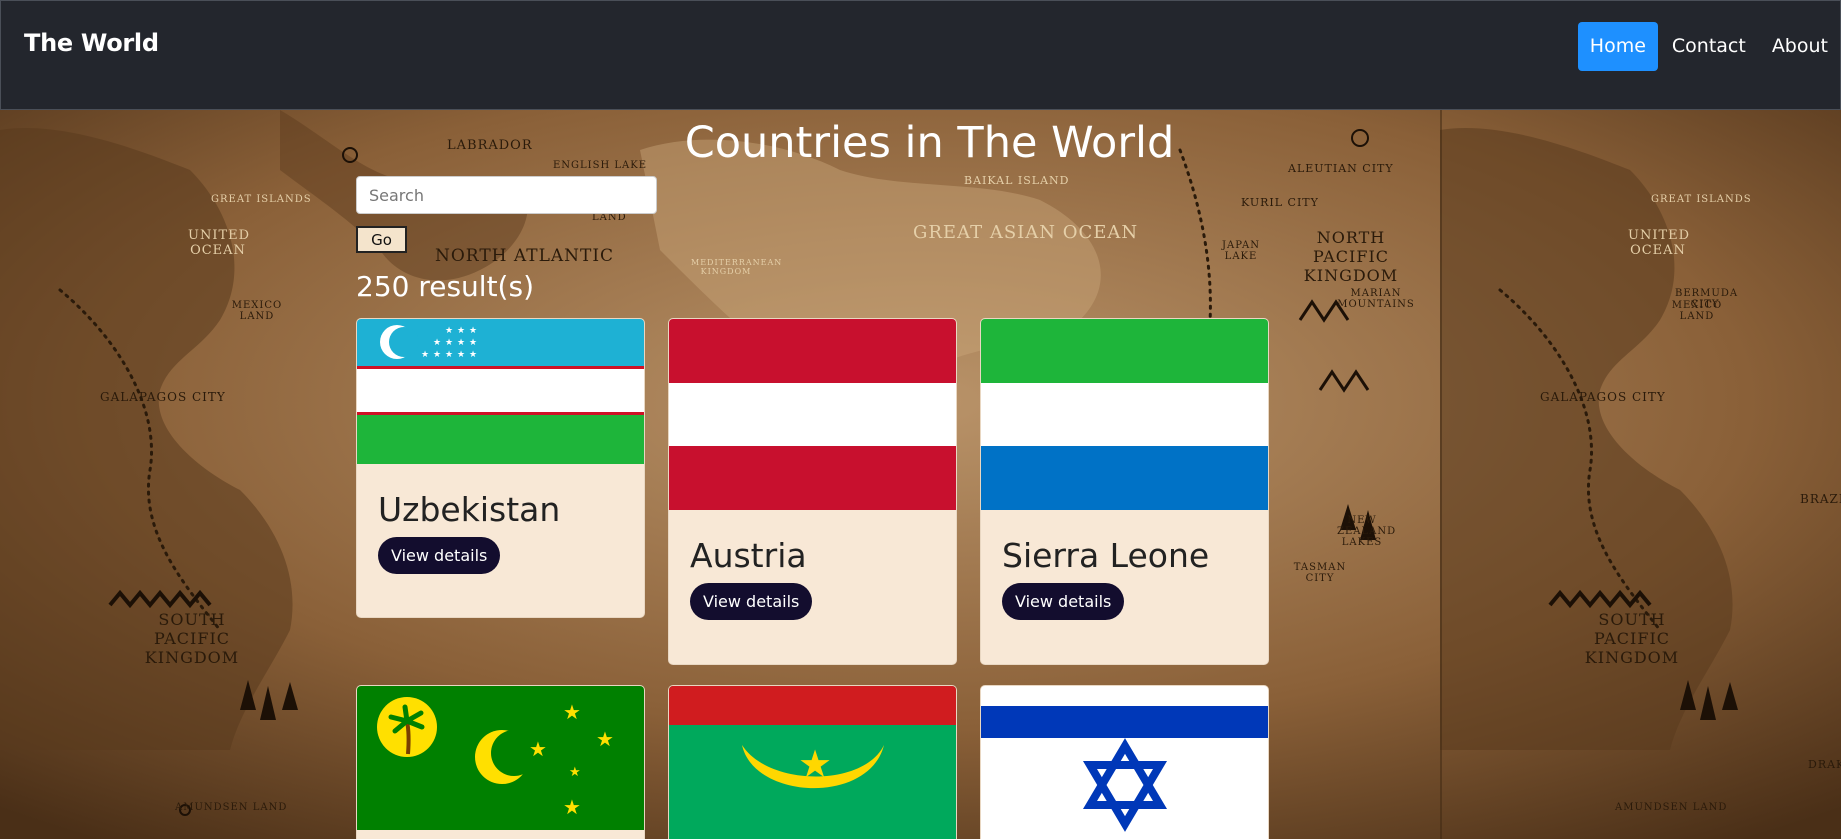  I want to click on country-name: Austria, so click(748, 555).